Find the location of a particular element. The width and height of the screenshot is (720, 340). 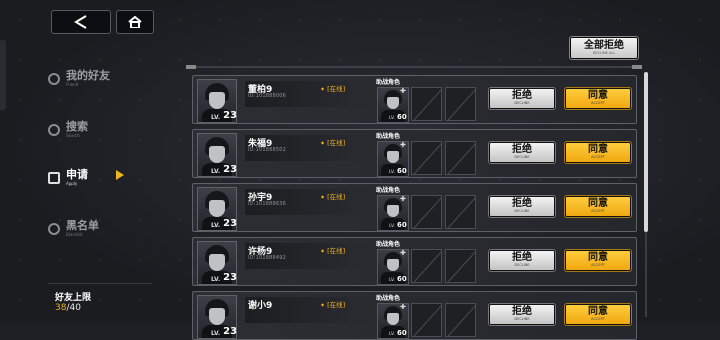

sidebar-item-apply: 申请 Apply is located at coordinates (68, 177).